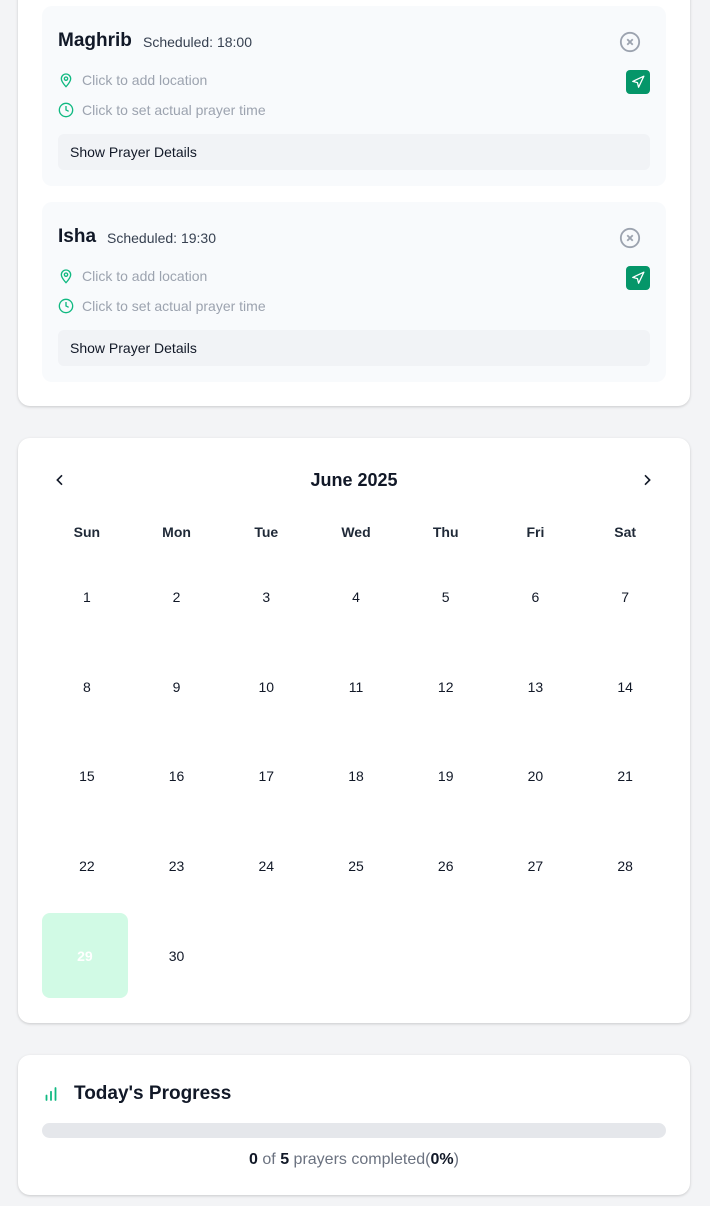 The image size is (710, 1206). What do you see at coordinates (536, 597) in the screenshot?
I see `calendar-day: 6` at bounding box center [536, 597].